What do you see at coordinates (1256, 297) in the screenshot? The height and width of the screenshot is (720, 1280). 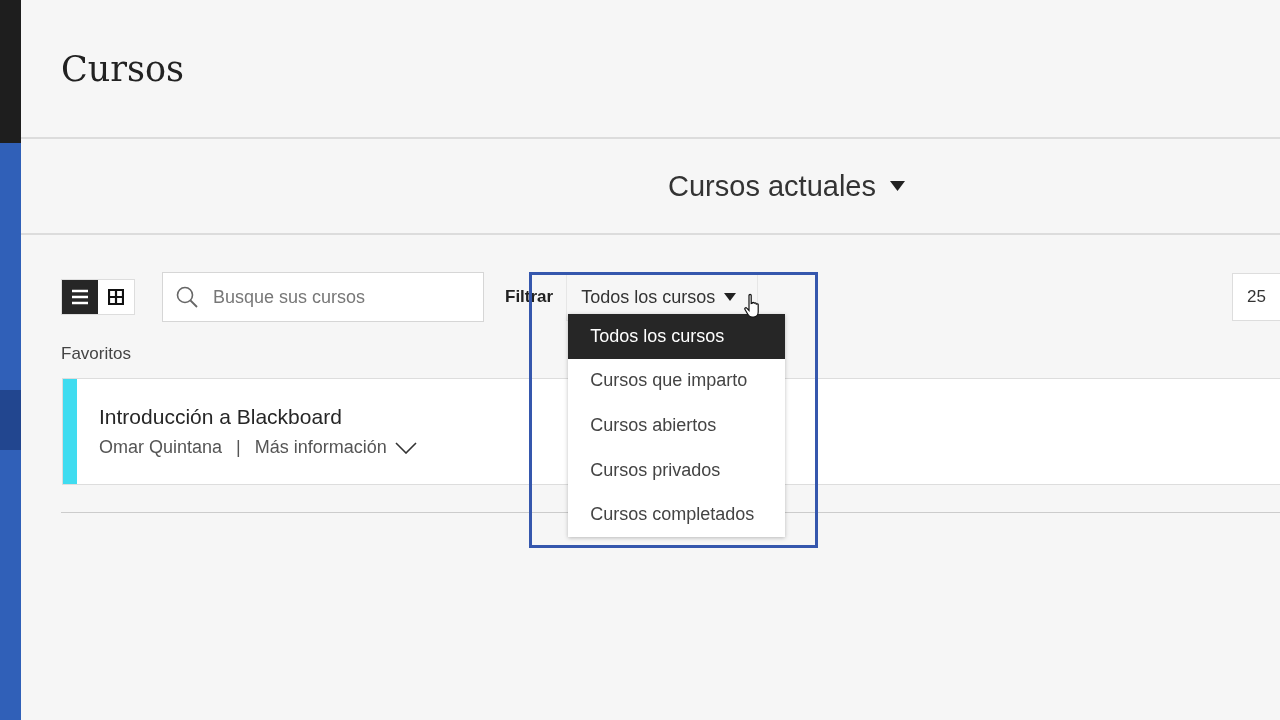 I see `page-size-select: 25` at bounding box center [1256, 297].